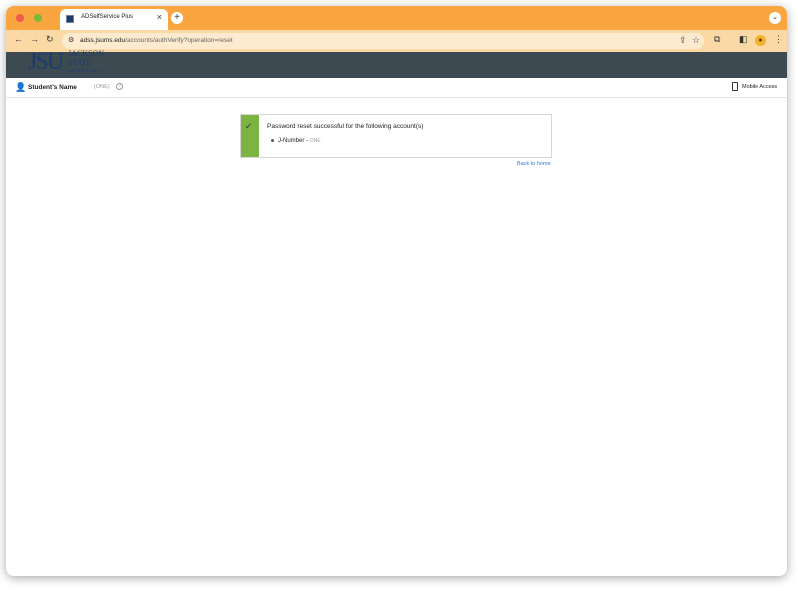 The width and height of the screenshot is (798, 591). Describe the element at coordinates (50, 39) in the screenshot. I see `reload-icon: ↻` at that location.